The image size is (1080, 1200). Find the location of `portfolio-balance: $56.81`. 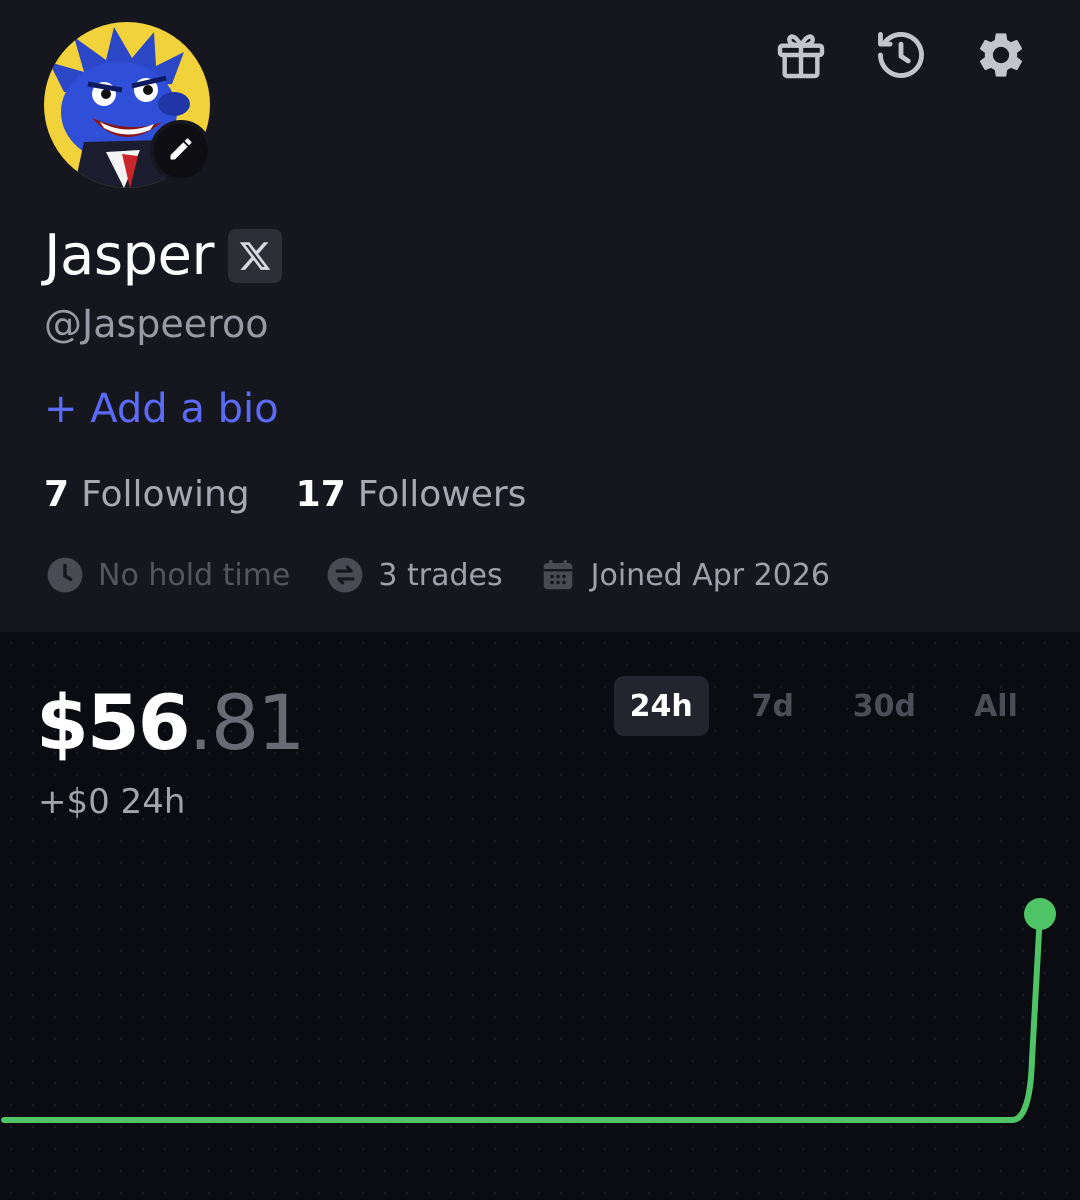

portfolio-balance: $56.81 is located at coordinates (171, 722).